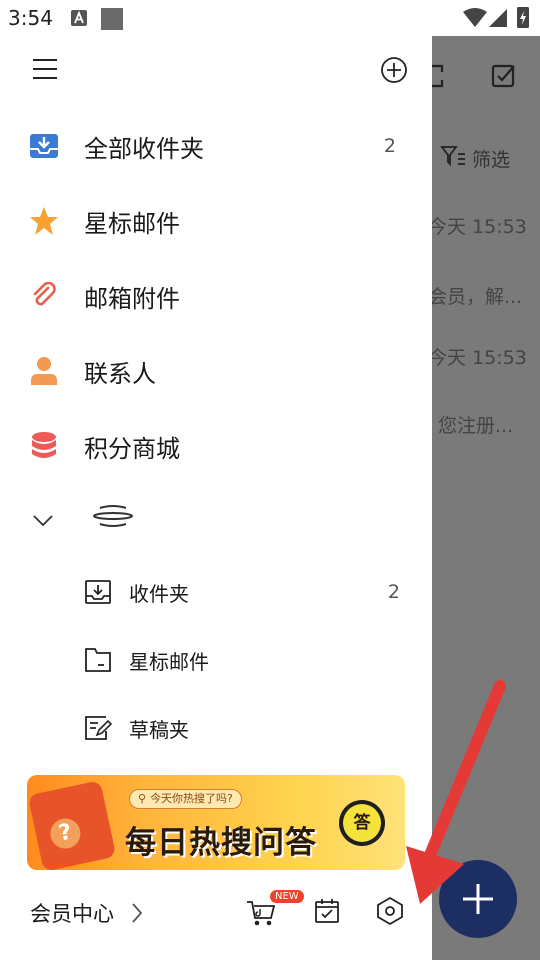 Image resolution: width=540 pixels, height=960 pixels. What do you see at coordinates (216, 146) in the screenshot?
I see `nav-item-all-inbox: 全部收件夹 2` at bounding box center [216, 146].